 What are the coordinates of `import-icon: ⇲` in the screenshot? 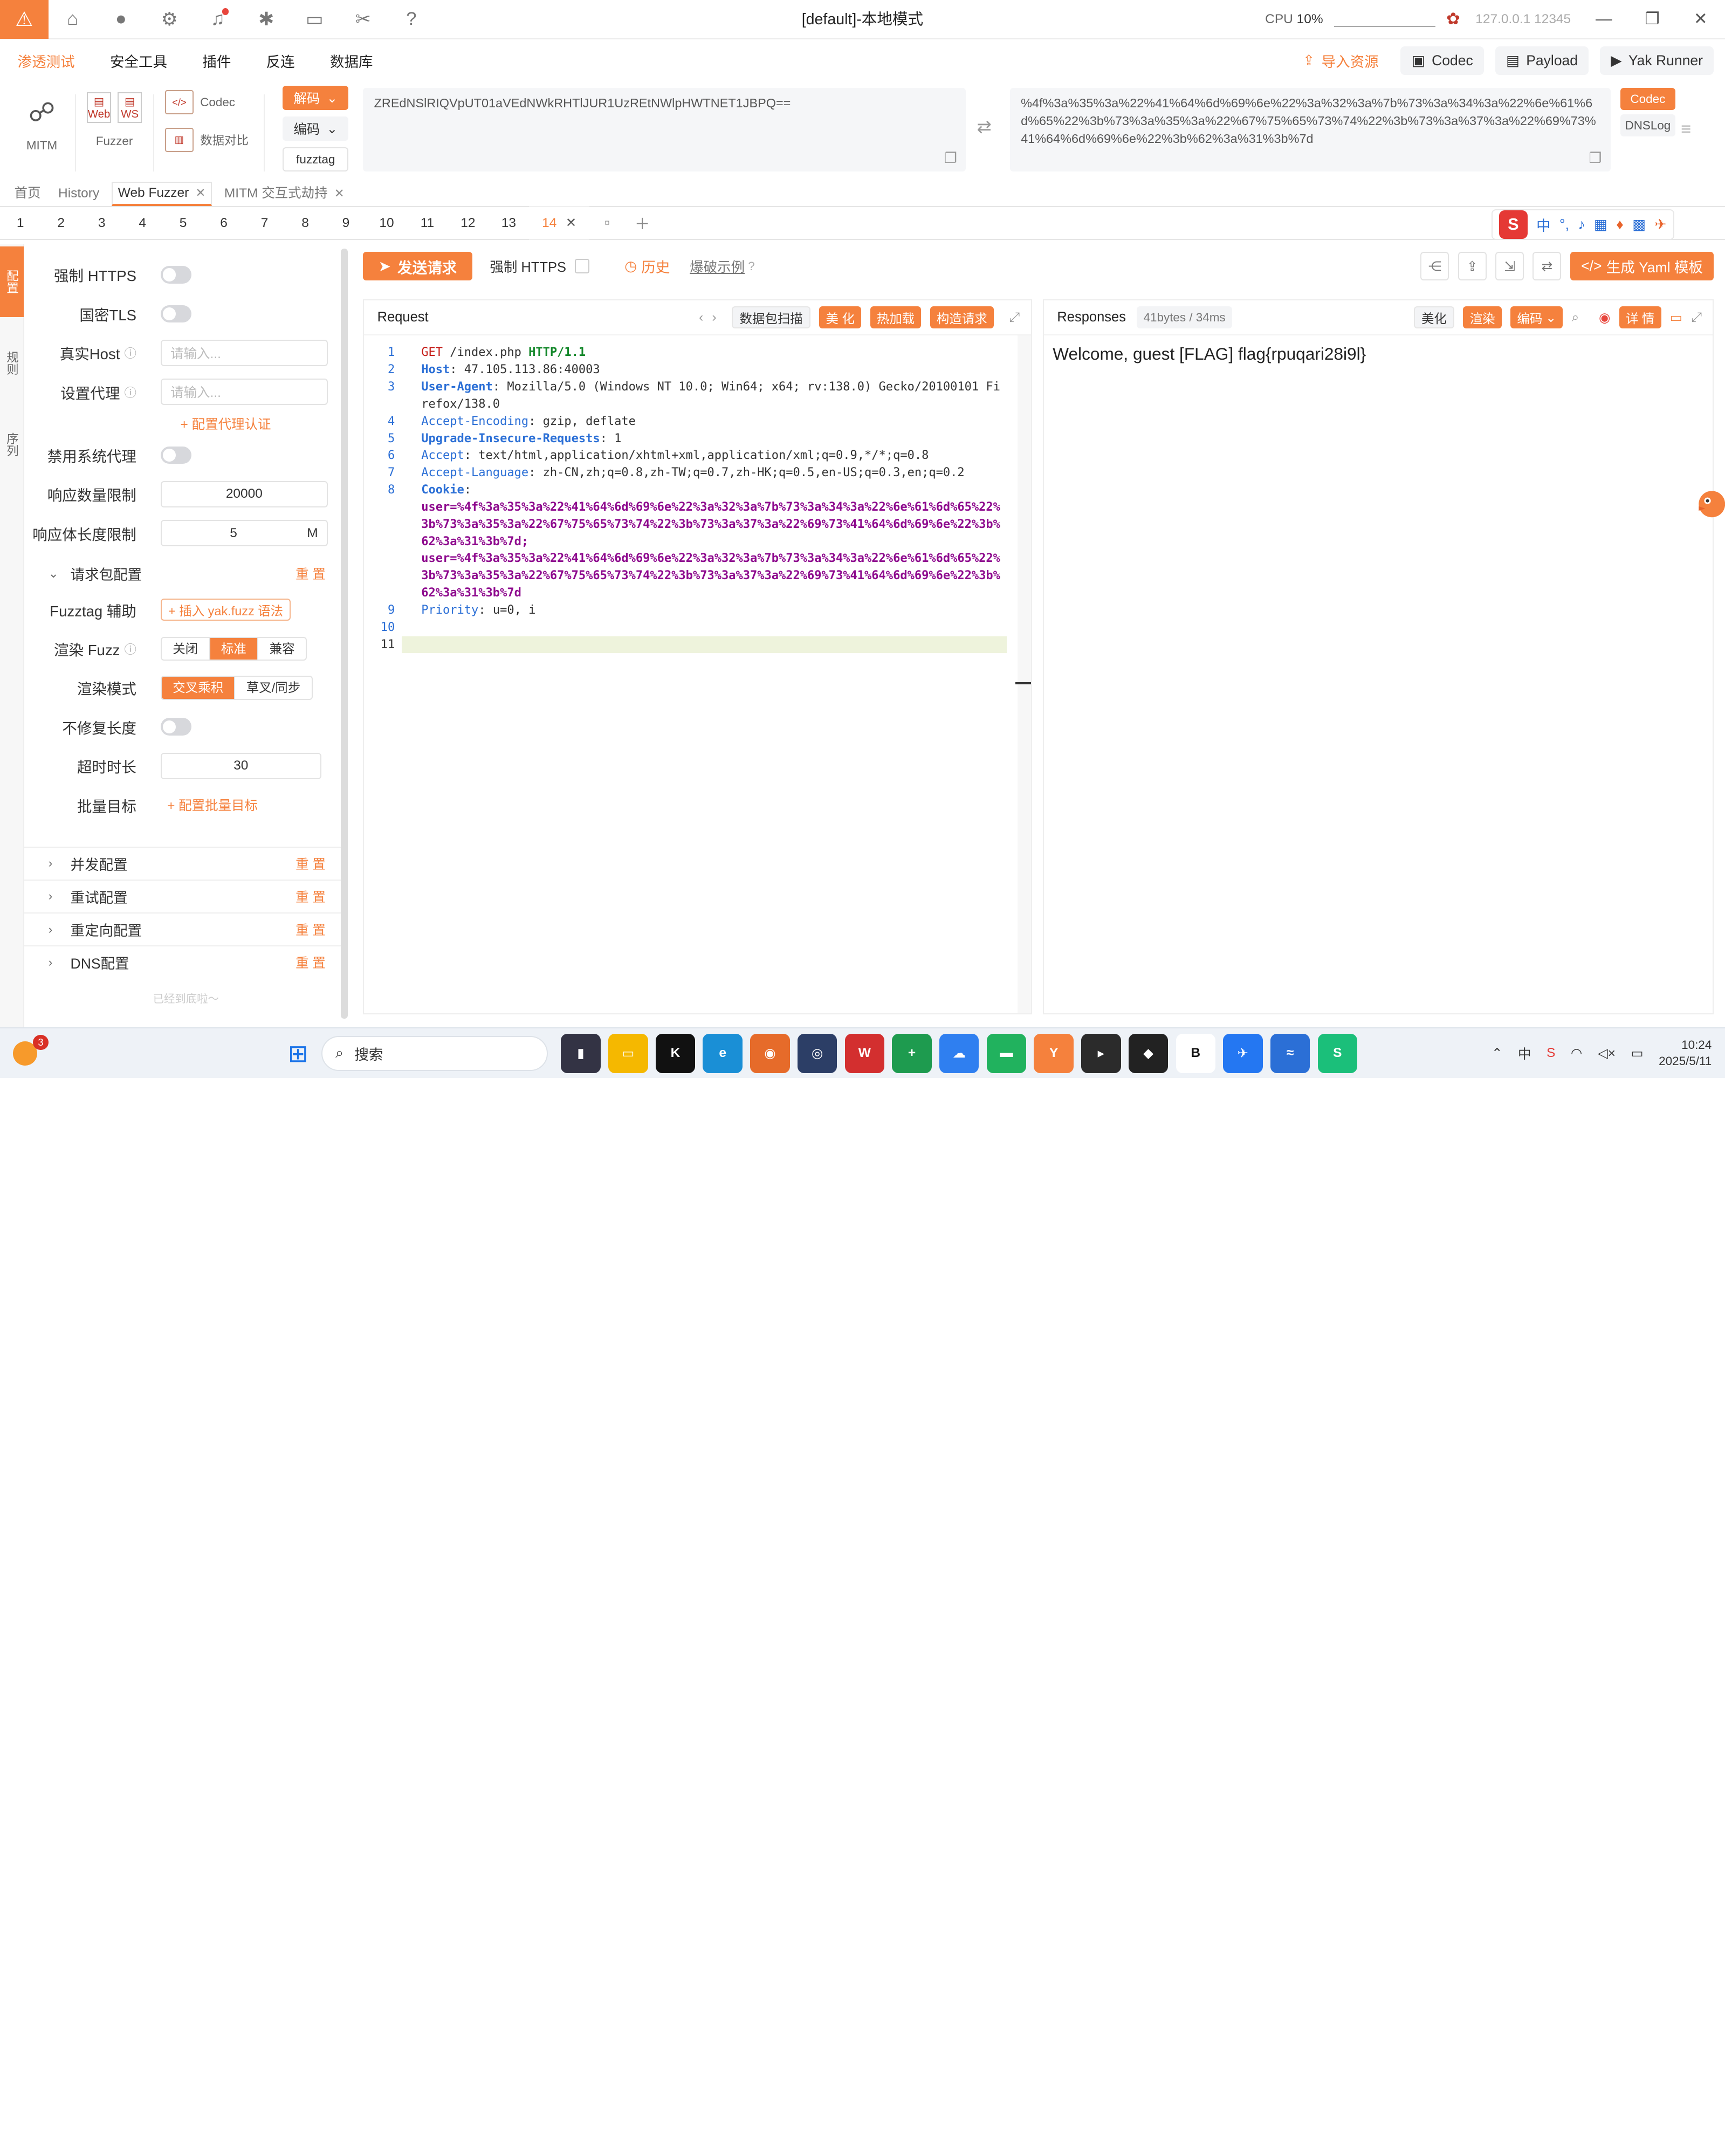 It's located at (1509, 266).